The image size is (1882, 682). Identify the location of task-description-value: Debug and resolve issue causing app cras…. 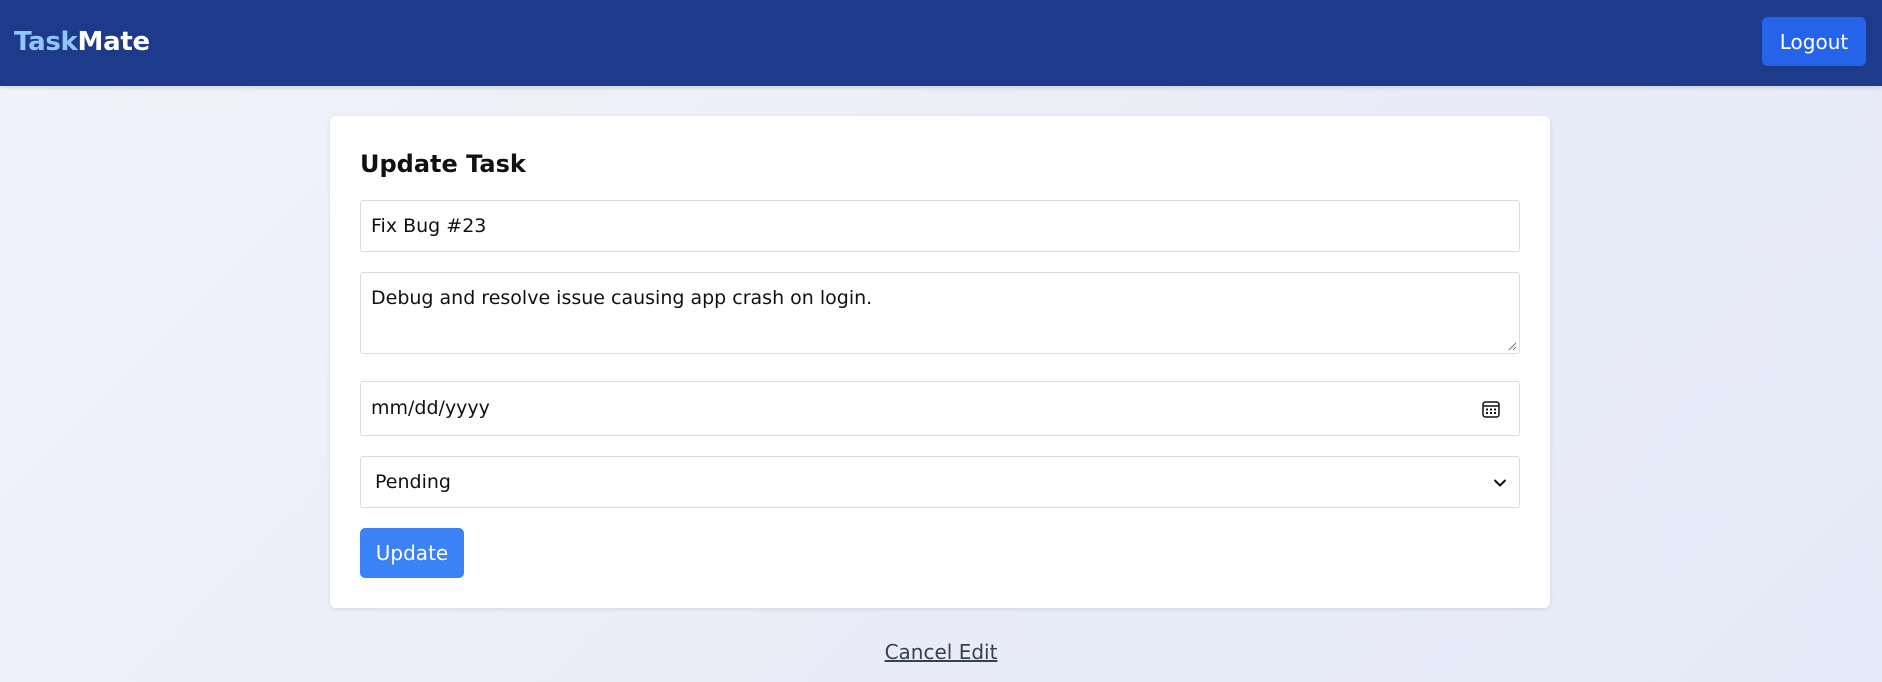
(622, 298).